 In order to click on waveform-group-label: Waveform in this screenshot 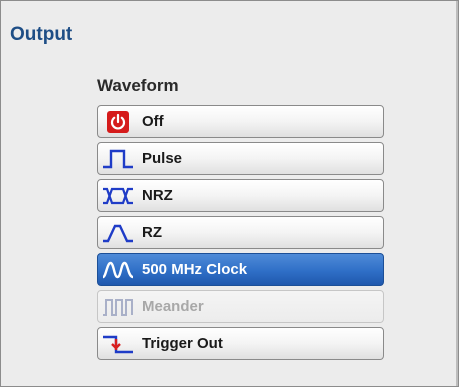, I will do `click(138, 85)`.